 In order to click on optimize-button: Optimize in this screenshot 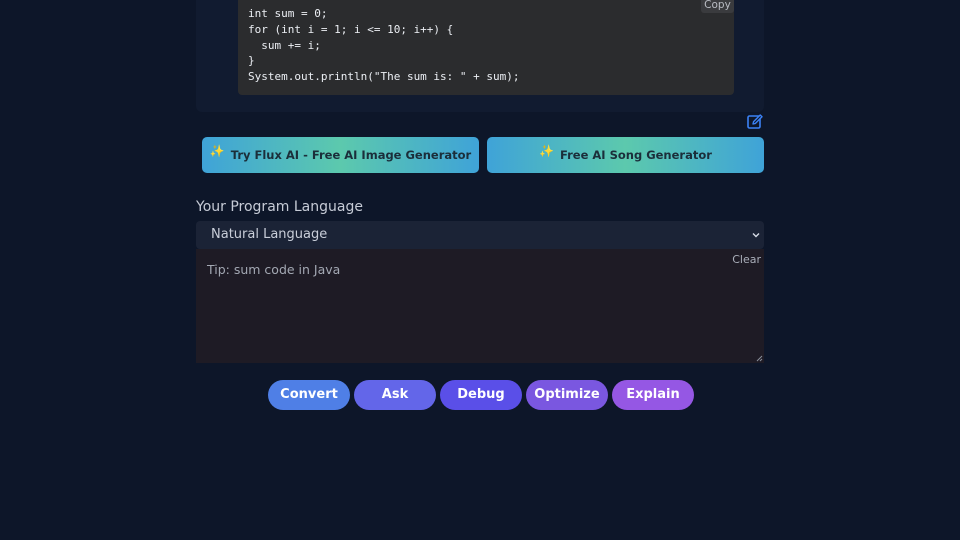, I will do `click(567, 395)`.